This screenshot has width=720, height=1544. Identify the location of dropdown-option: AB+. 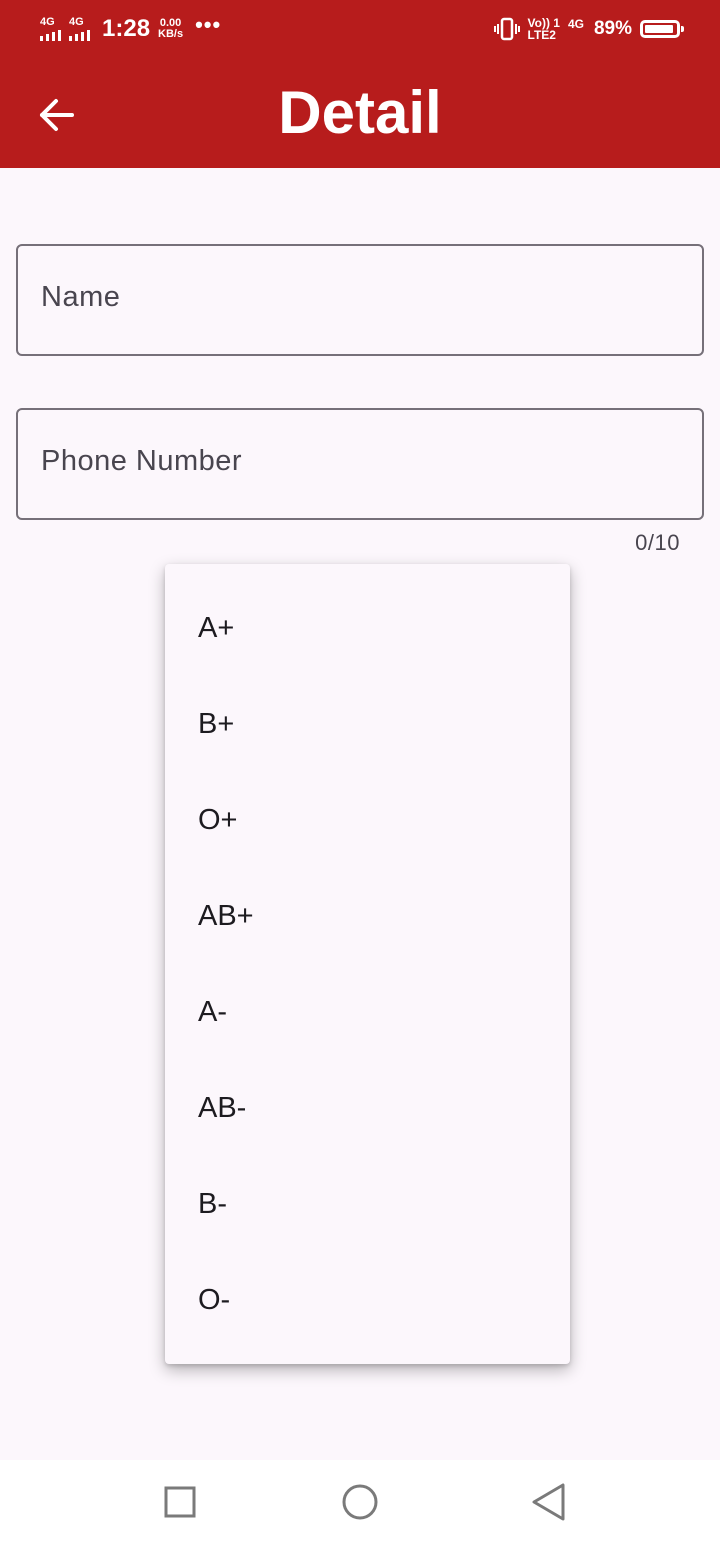
(367, 916).